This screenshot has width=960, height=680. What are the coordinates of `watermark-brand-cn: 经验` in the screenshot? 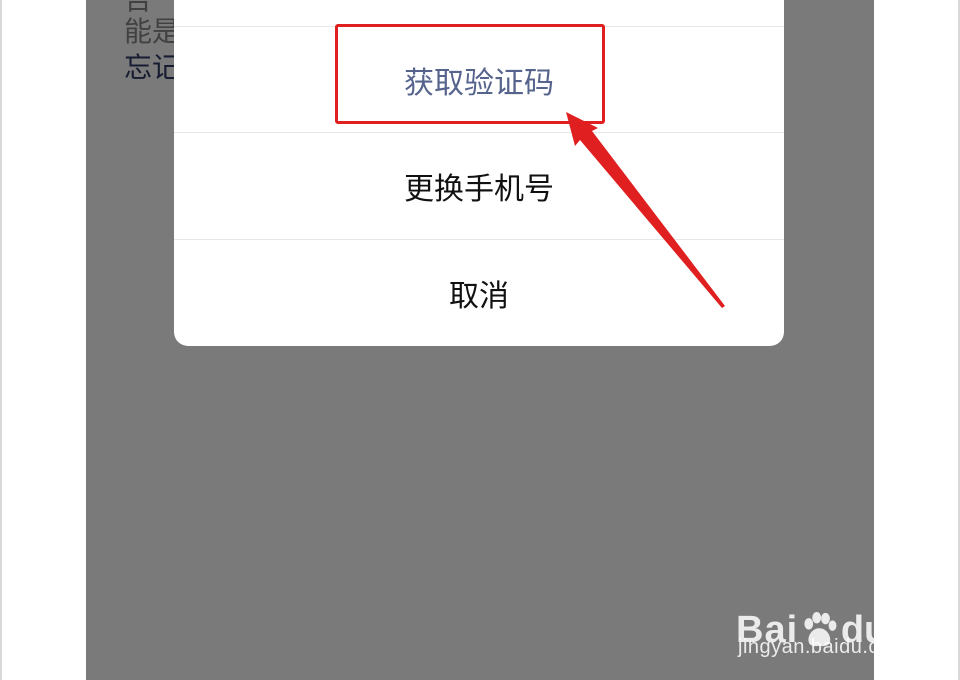 It's located at (908, 633).